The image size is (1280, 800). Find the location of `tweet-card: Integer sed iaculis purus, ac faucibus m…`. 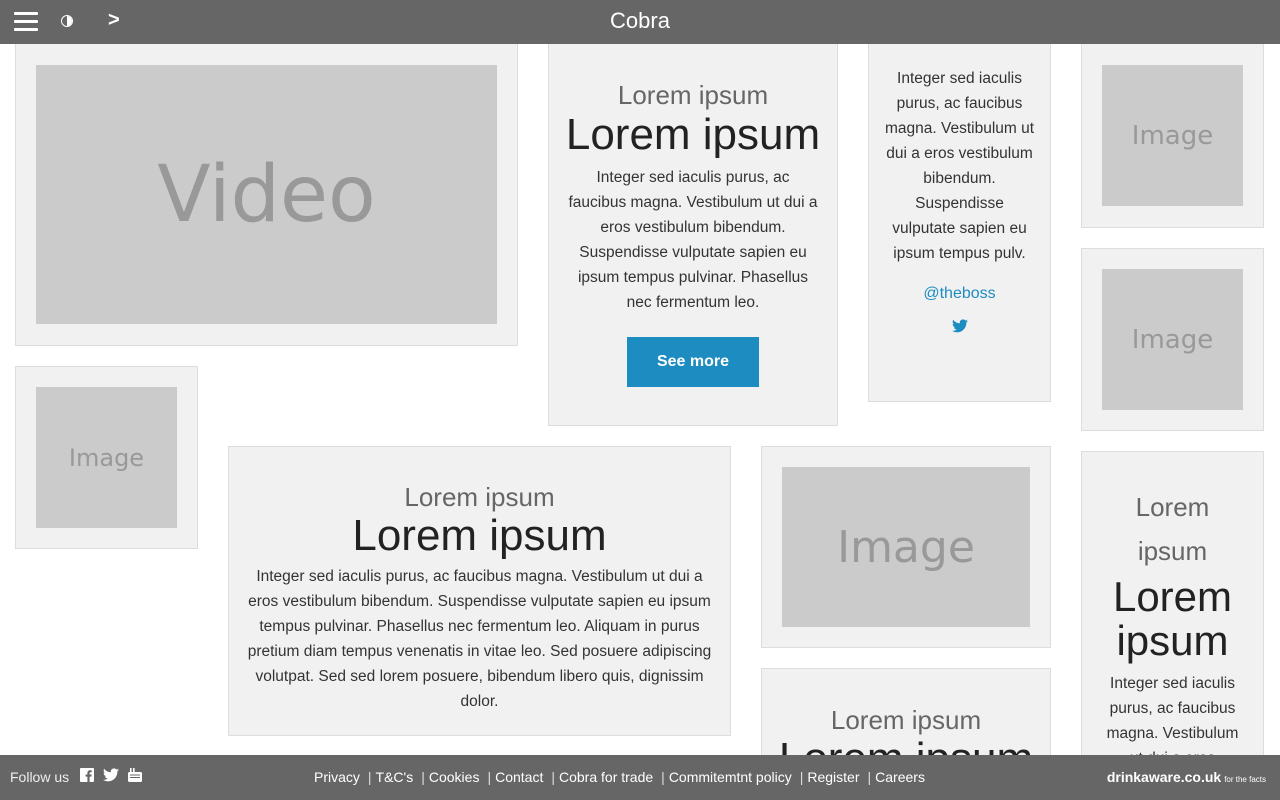

tweet-card: Integer sed iaculis purus, ac faucibus m… is located at coordinates (959, 223).